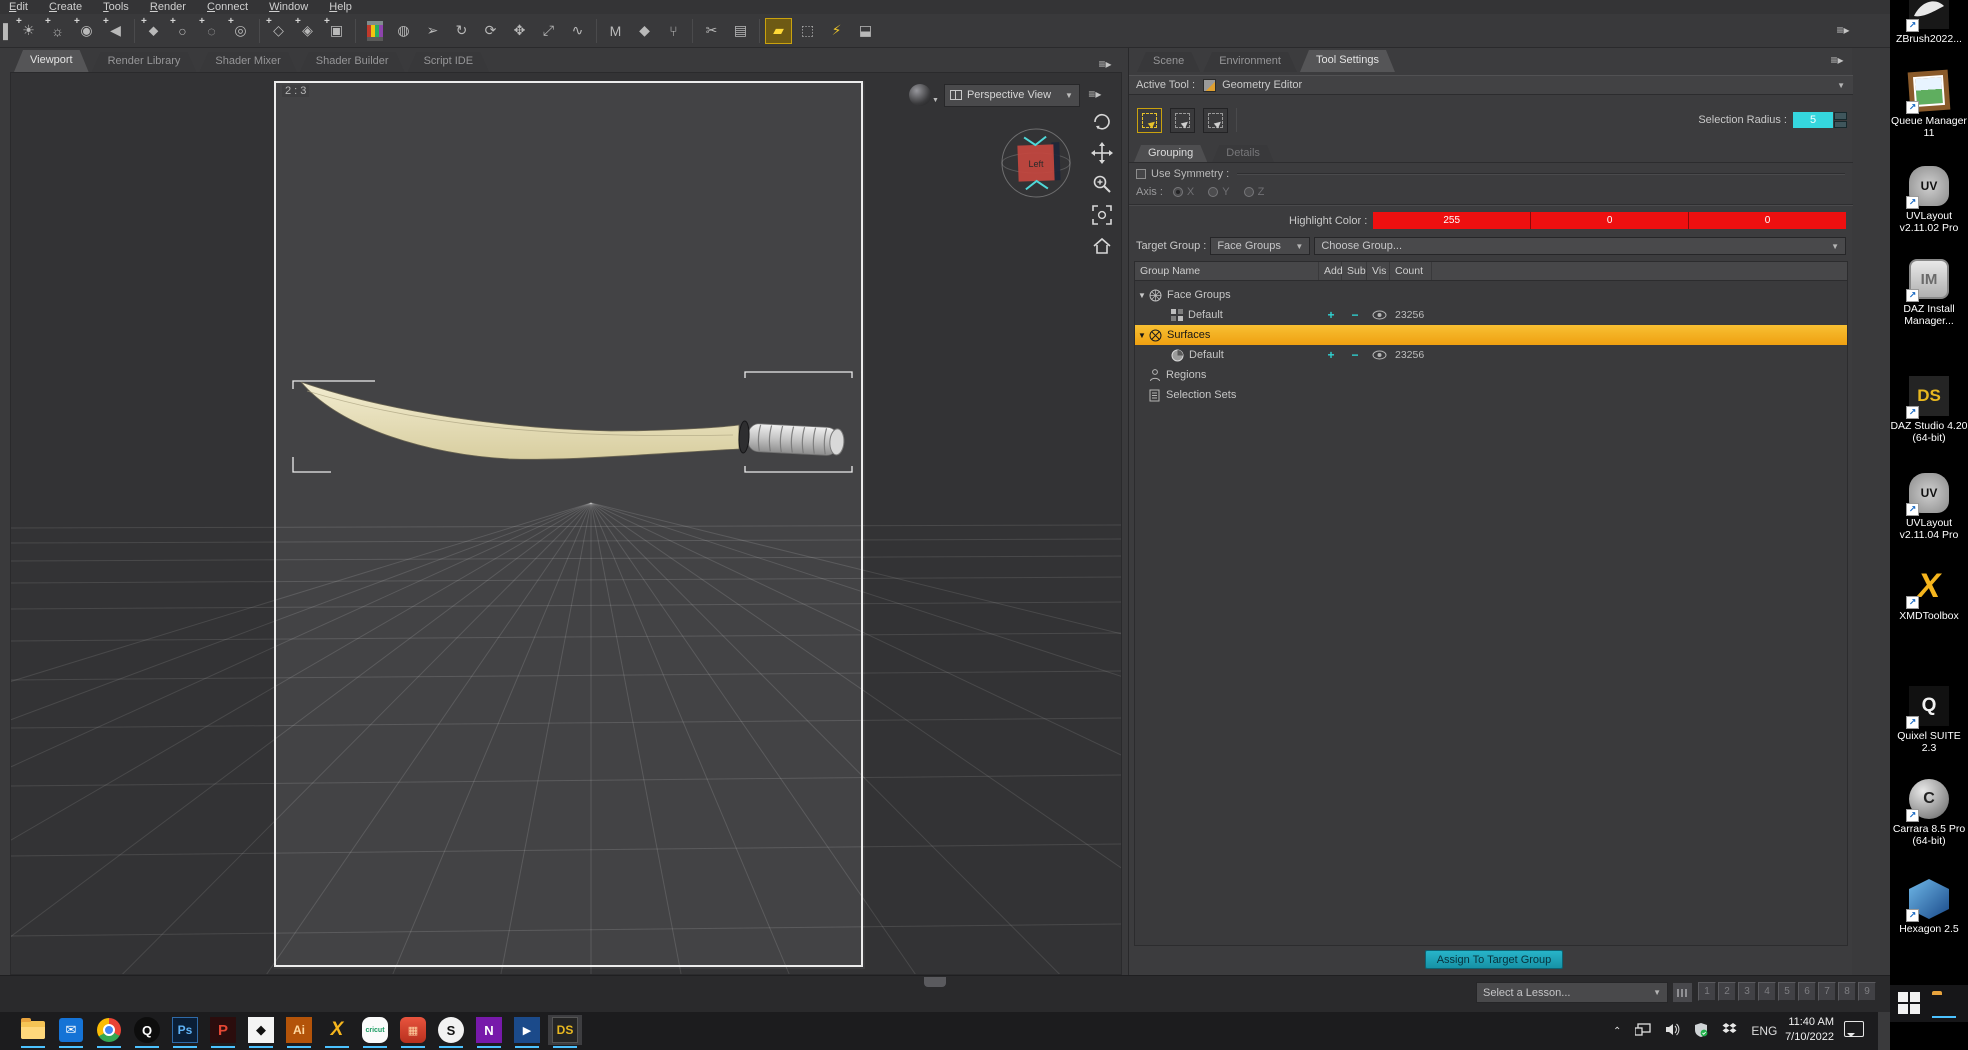 The height and width of the screenshot is (1050, 1968). I want to click on taskbar-onenote: N, so click(489, 1031).